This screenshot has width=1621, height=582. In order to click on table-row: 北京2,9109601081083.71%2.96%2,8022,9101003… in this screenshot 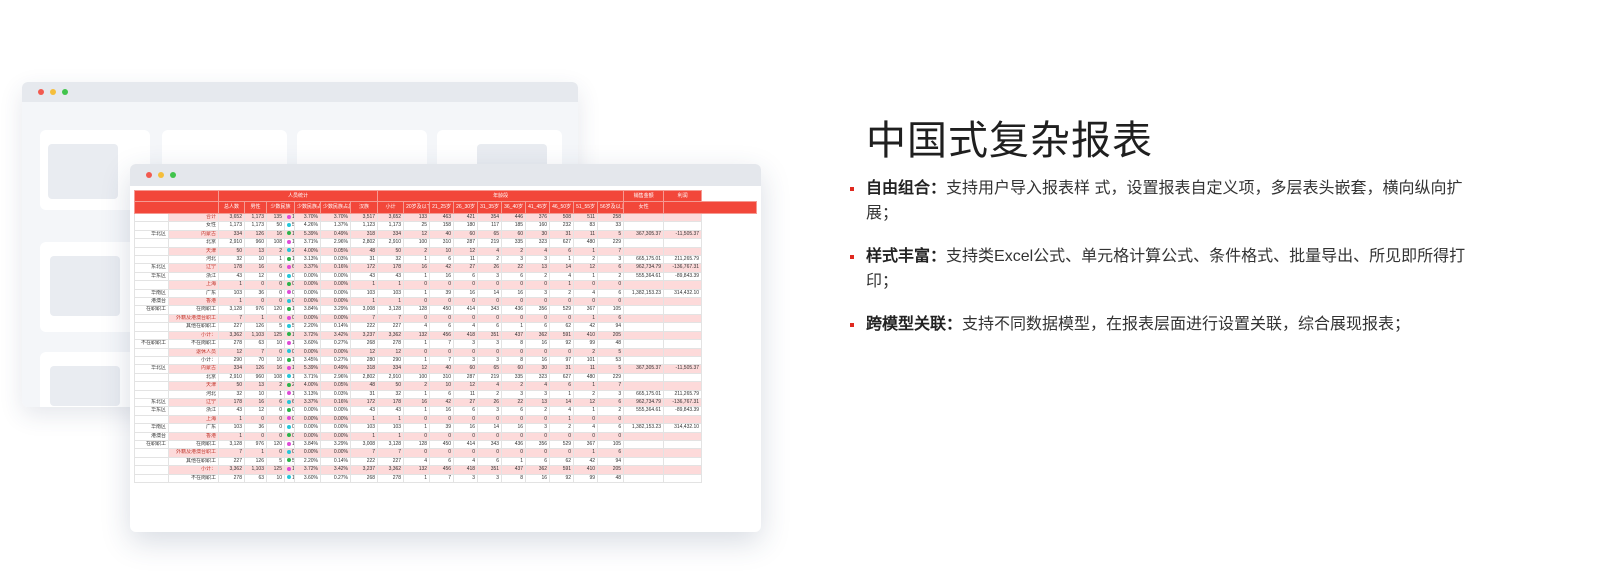, I will do `click(445, 377)`.